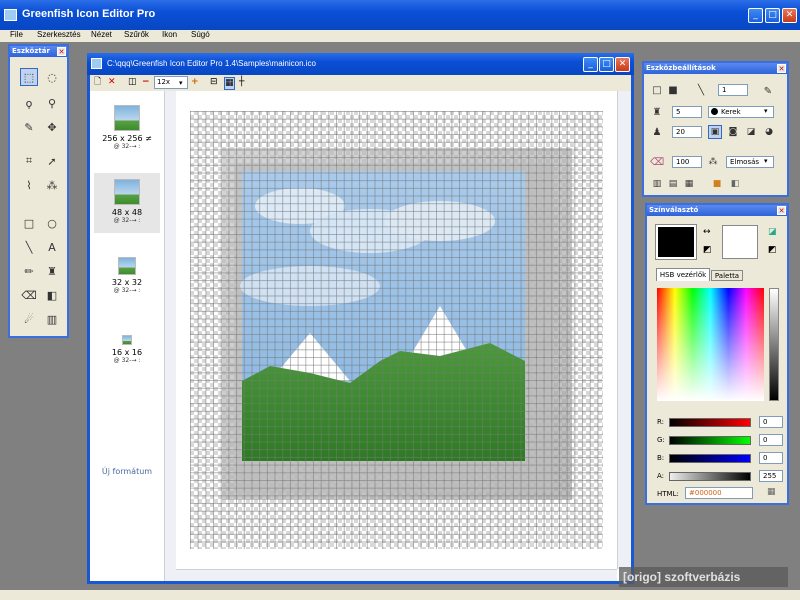  I want to click on color-grid-icon: ▦, so click(771, 492).